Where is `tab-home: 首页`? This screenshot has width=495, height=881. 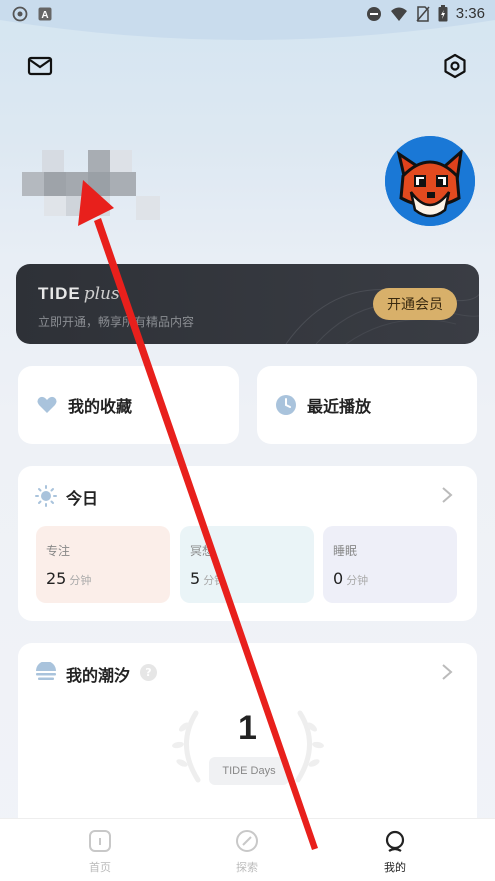 tab-home: 首页 is located at coordinates (100, 850).